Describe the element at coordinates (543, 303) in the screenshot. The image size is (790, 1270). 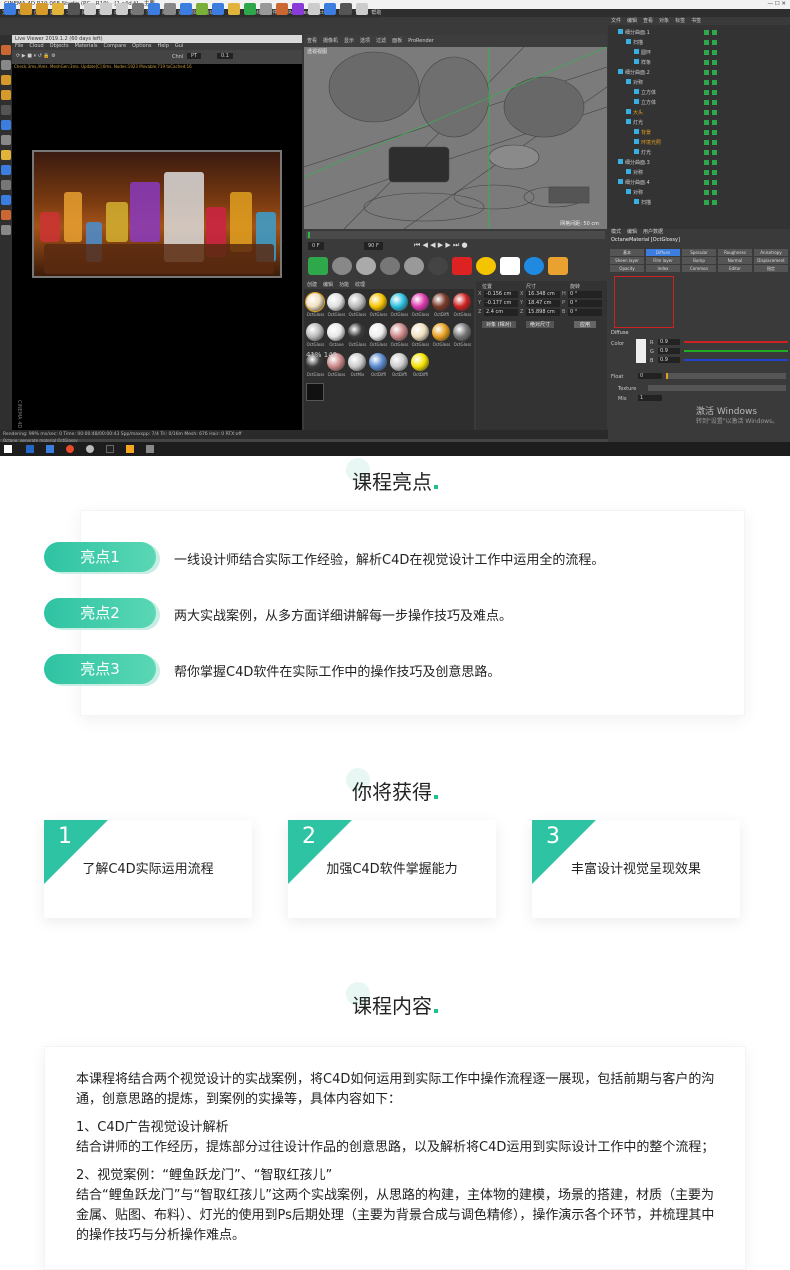
I see `coord-value: 18.47 cm` at that location.